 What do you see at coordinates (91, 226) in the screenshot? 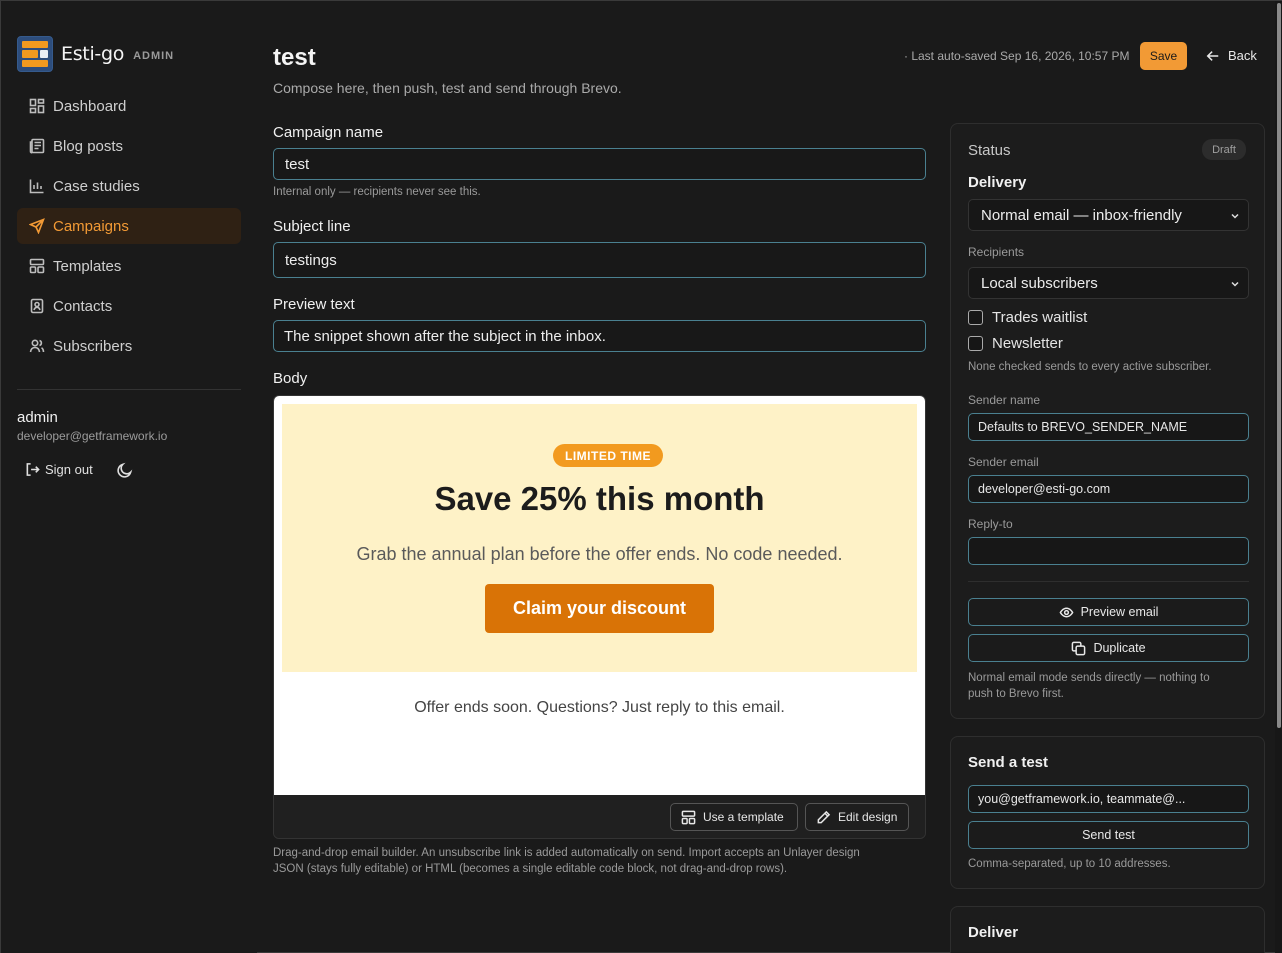
I see `sidebar-item-label: Campaigns` at bounding box center [91, 226].